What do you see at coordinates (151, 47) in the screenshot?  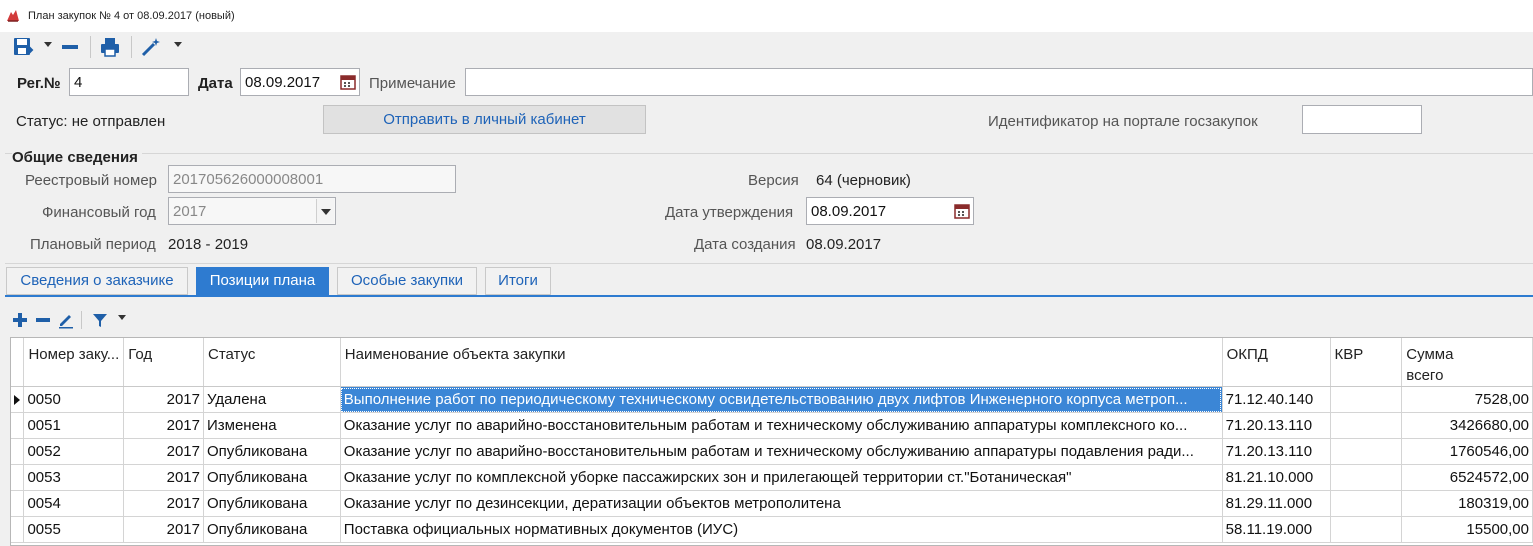 I see `wizard-button` at bounding box center [151, 47].